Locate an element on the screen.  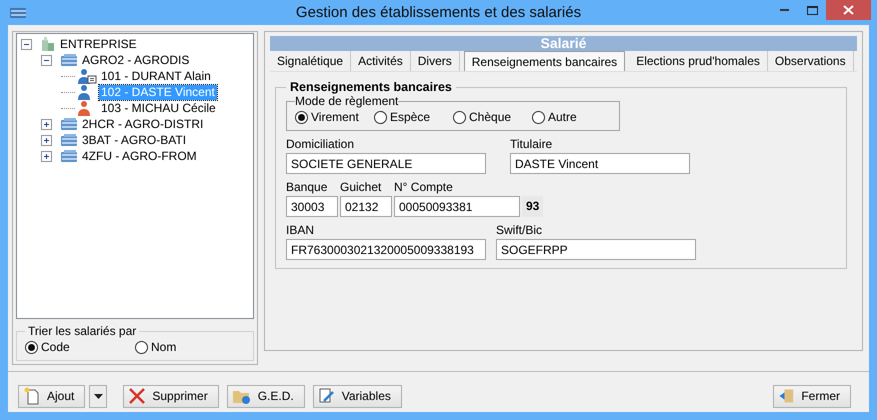
caret-icon is located at coordinates (98, 396).